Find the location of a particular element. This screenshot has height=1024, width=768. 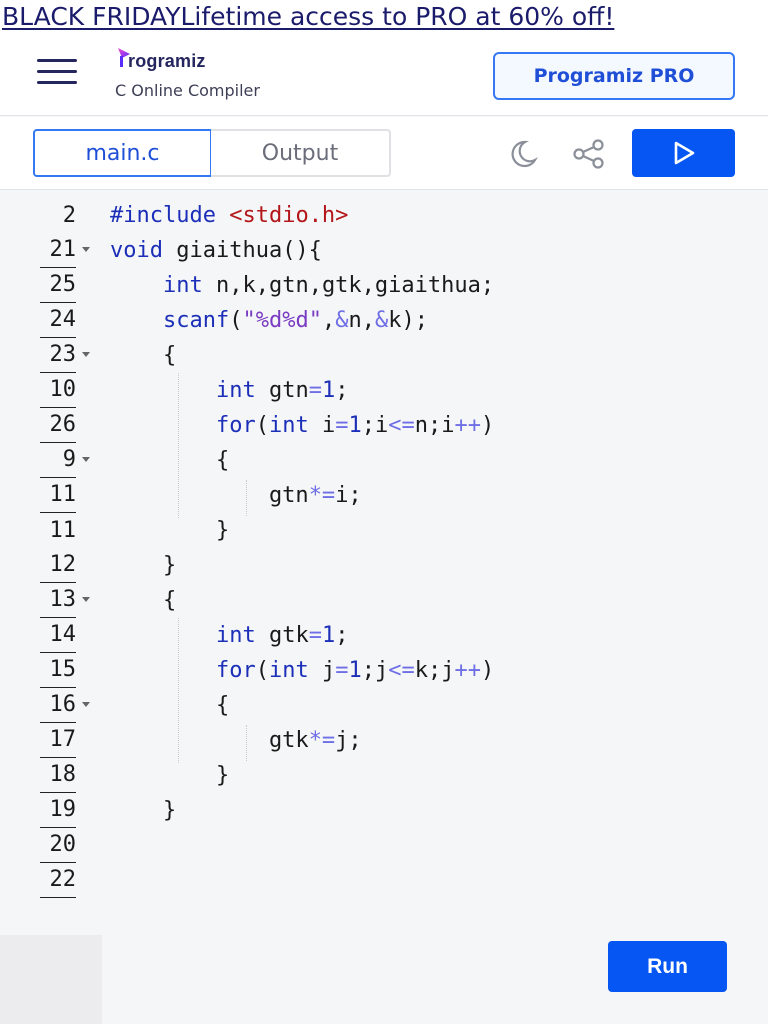

code-text: int gtk=1; is located at coordinates (282, 635).